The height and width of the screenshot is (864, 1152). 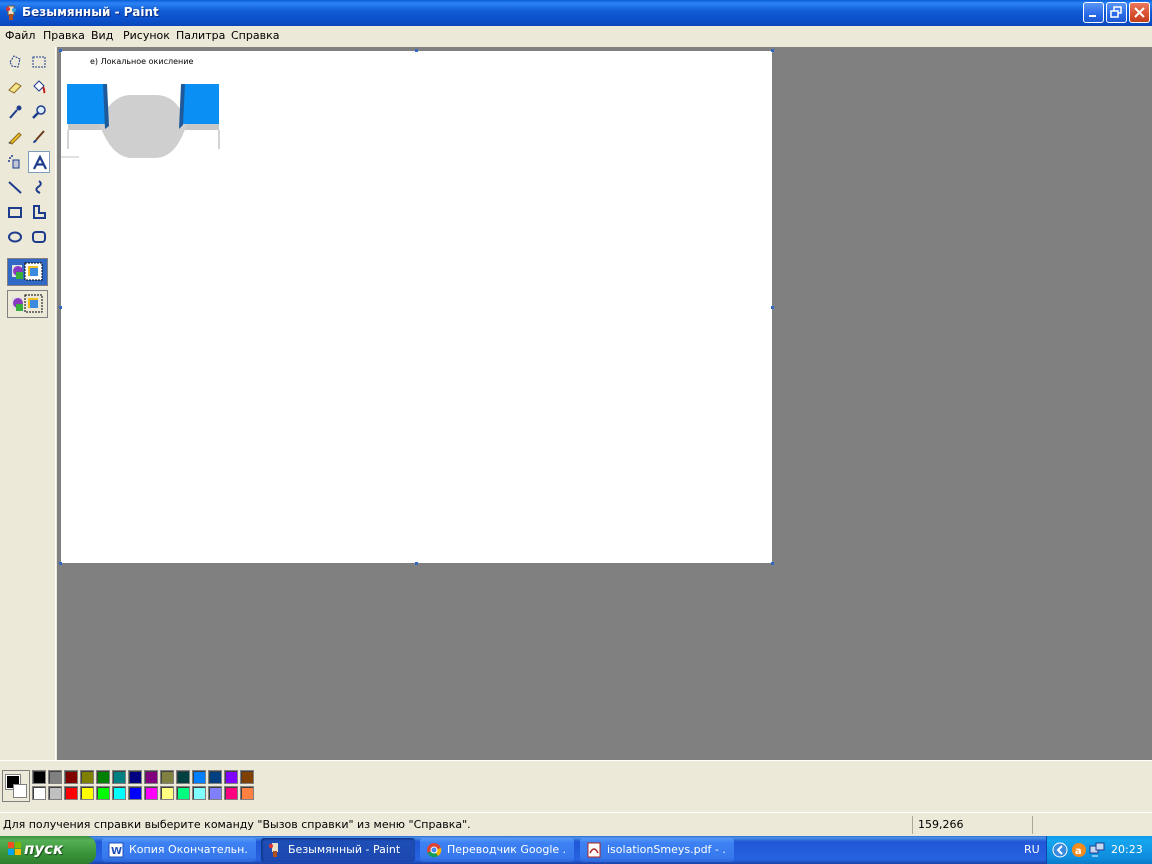 What do you see at coordinates (273, 850) in the screenshot?
I see `paint-icon` at bounding box center [273, 850].